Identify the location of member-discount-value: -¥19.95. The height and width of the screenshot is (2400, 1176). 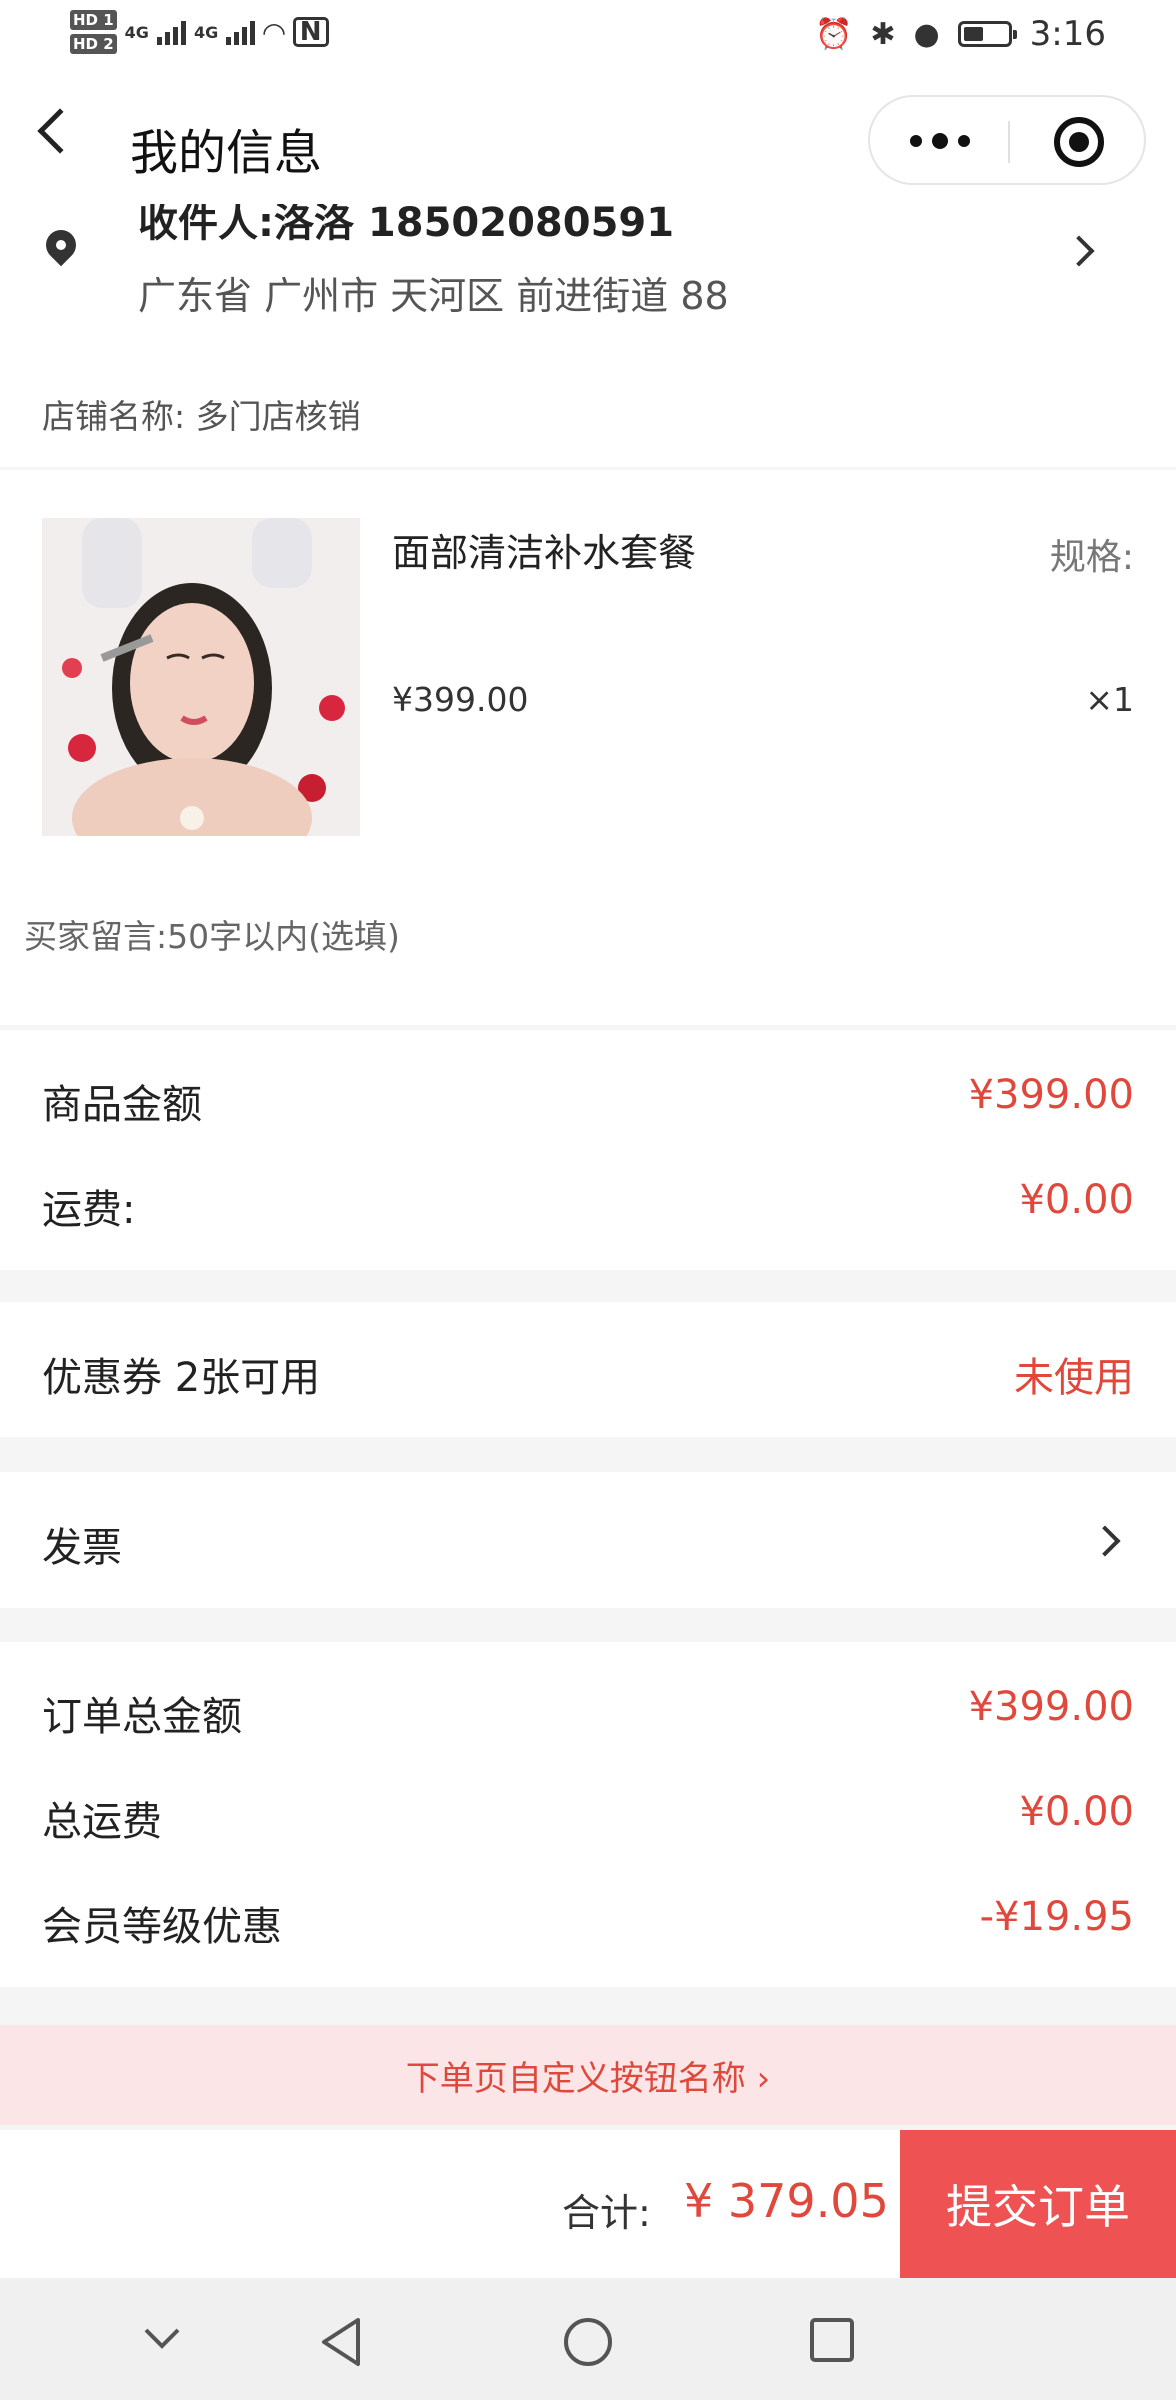
(1056, 1917).